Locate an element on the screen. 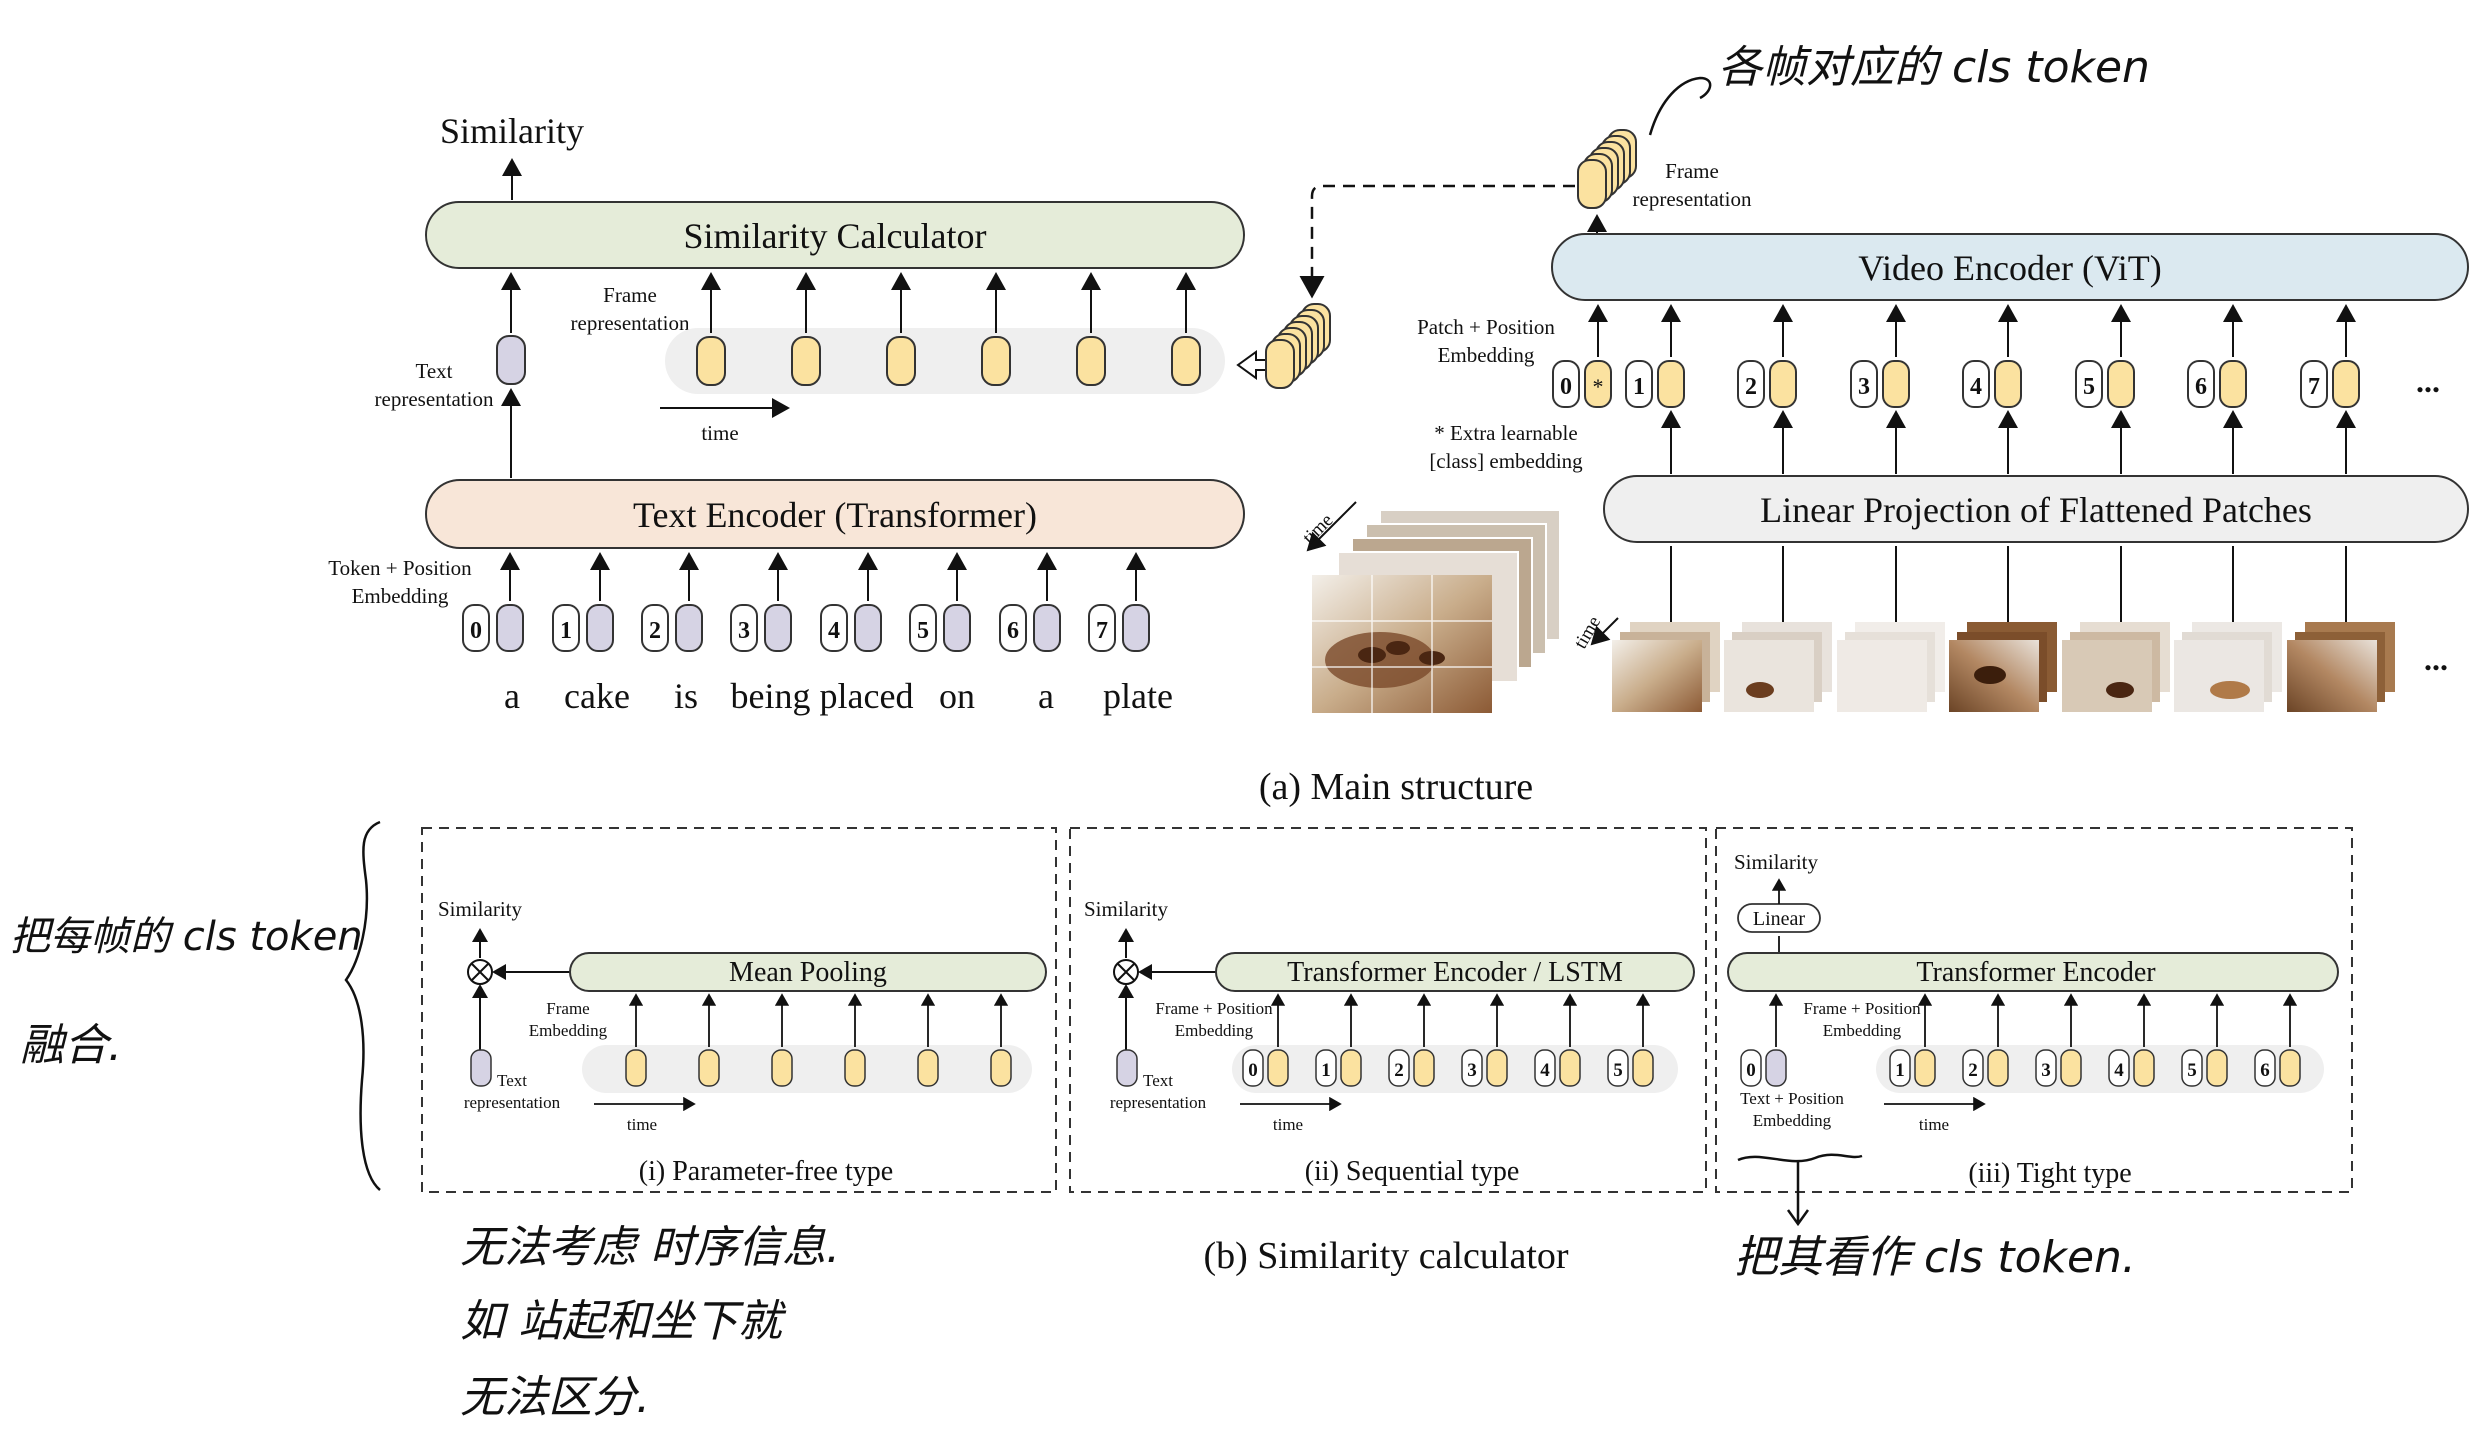 Image resolution: width=2474 pixels, height=1442 pixels. text-token: 1 is located at coordinates (583, 628).